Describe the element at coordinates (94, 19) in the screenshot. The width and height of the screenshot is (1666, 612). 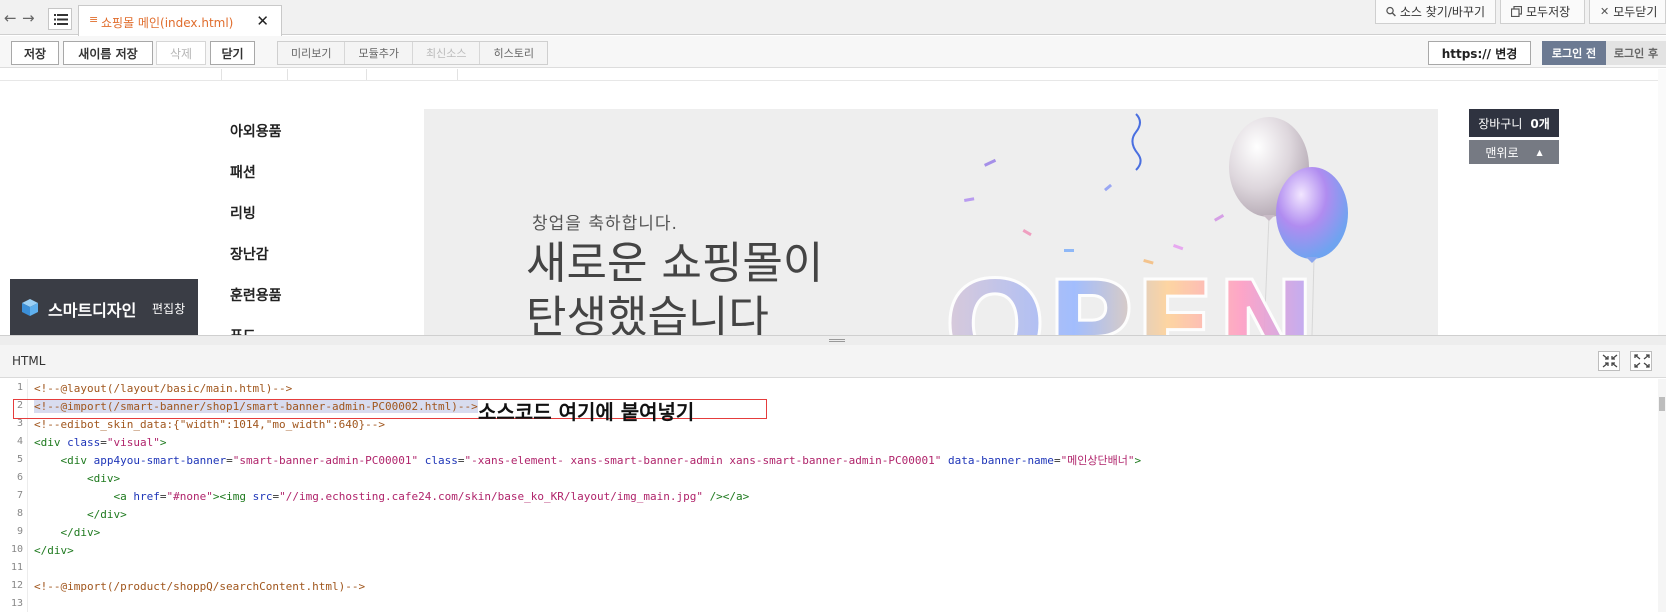
I see `file-menu-icon: ≡` at that location.